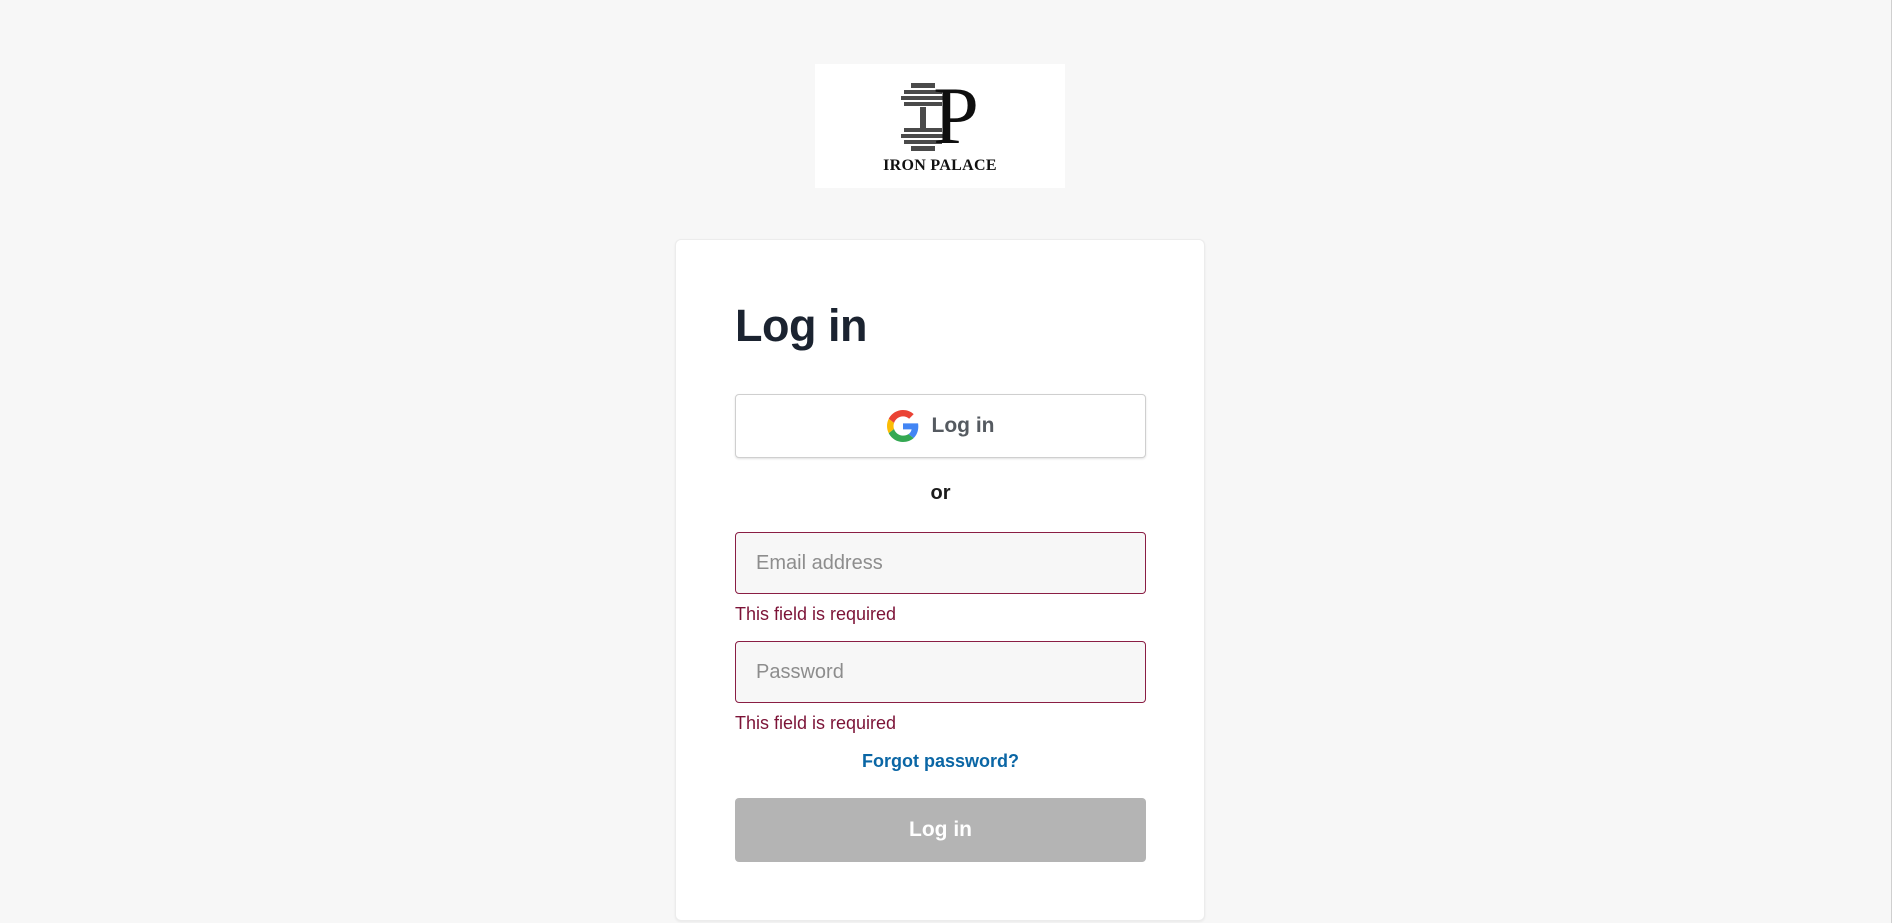 Image resolution: width=1892 pixels, height=923 pixels. I want to click on google-login-button: Log in, so click(940, 426).